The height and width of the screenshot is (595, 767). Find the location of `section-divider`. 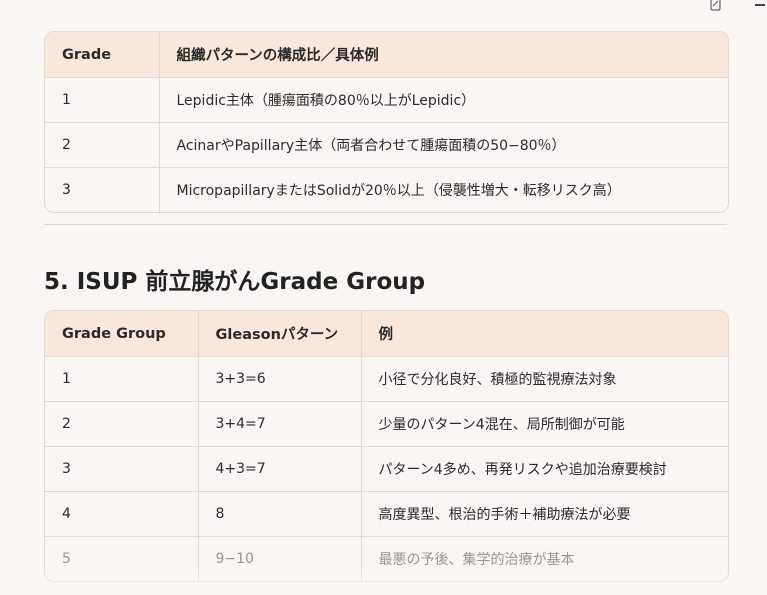

section-divider is located at coordinates (385, 224).